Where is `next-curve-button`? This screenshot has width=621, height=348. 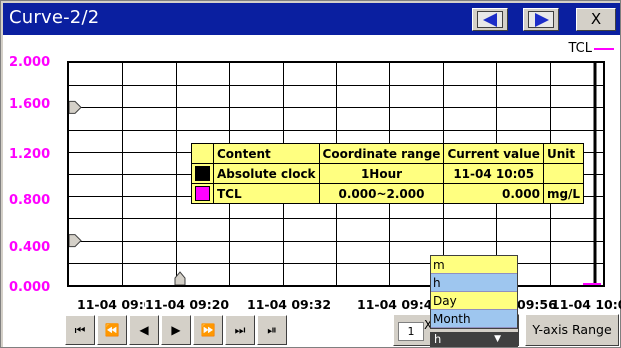 next-curve-button is located at coordinates (541, 19).